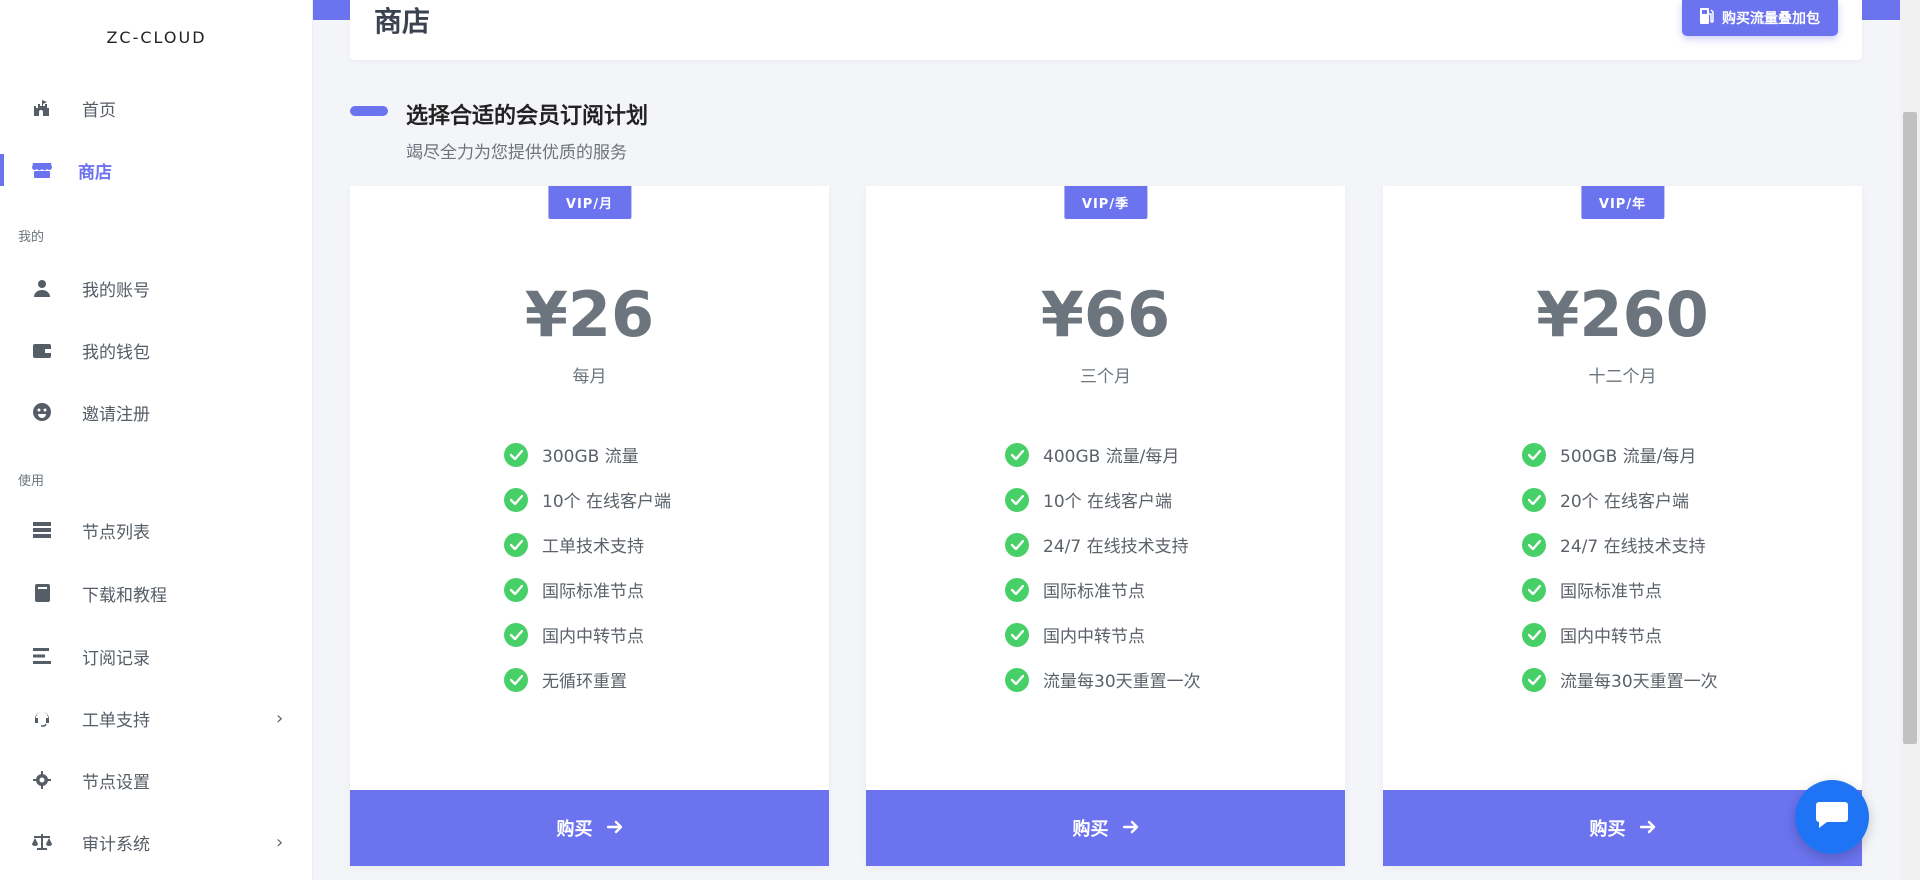  I want to click on plan-period: 三个月, so click(1105, 377).